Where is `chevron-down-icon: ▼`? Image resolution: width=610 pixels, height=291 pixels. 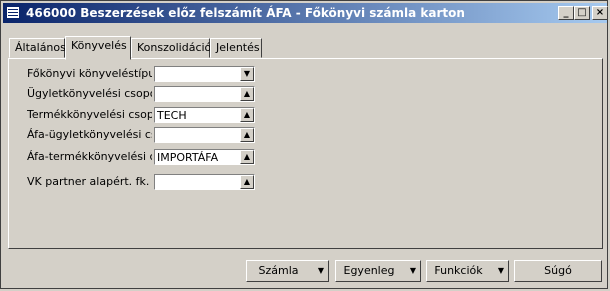
chevron-down-icon: ▼ is located at coordinates (247, 74).